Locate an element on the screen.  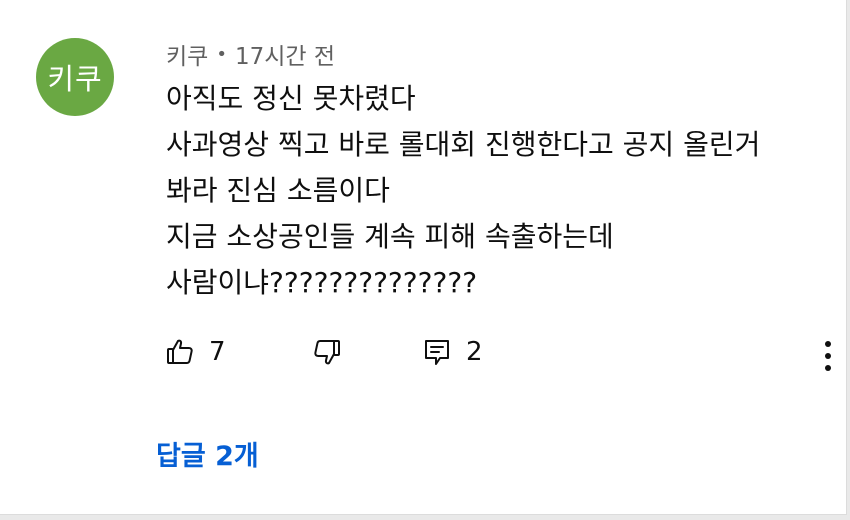
comment-line: 사람이냐?????????????? is located at coordinates (322, 282).